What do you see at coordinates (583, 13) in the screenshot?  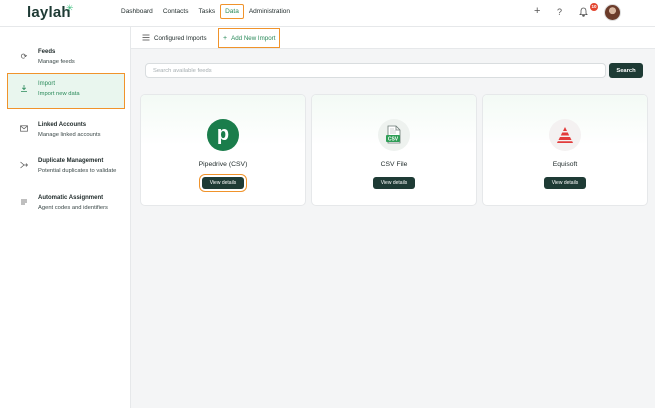 I see `bell-icon` at bounding box center [583, 13].